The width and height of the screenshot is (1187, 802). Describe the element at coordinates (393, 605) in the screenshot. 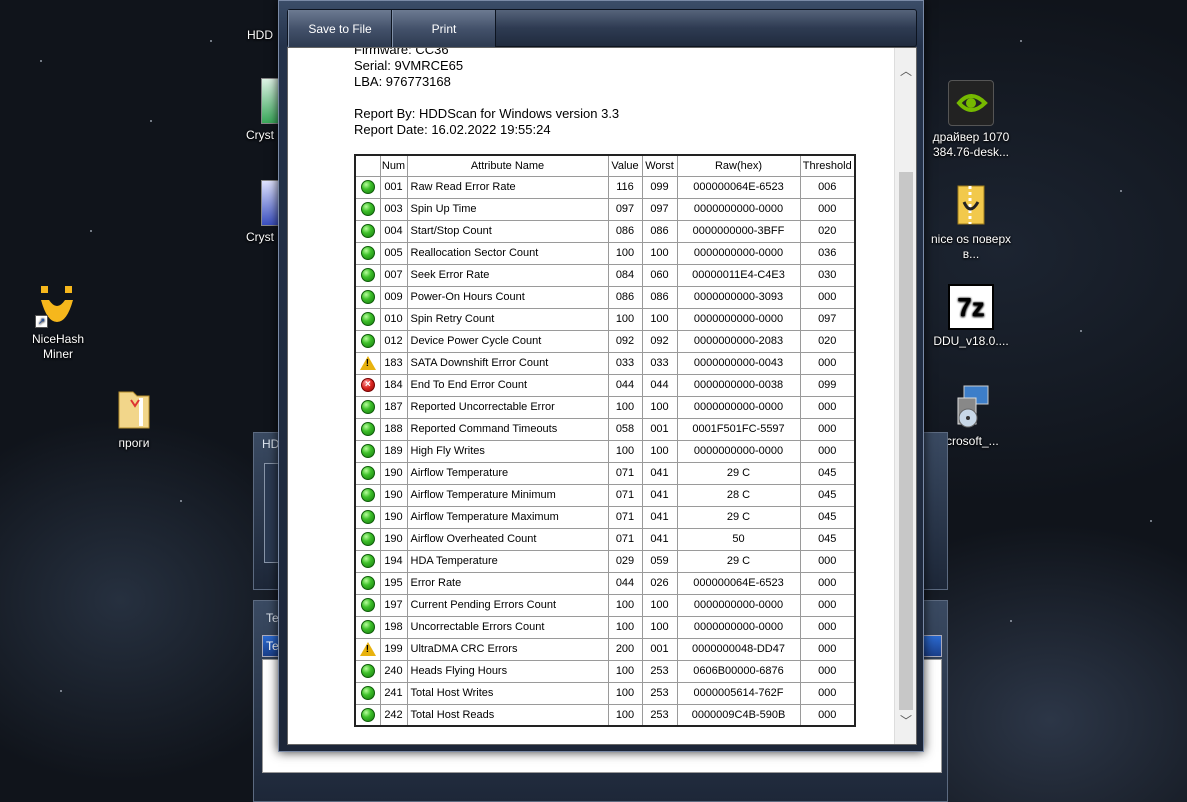

I see `attribute-num: 197` at that location.